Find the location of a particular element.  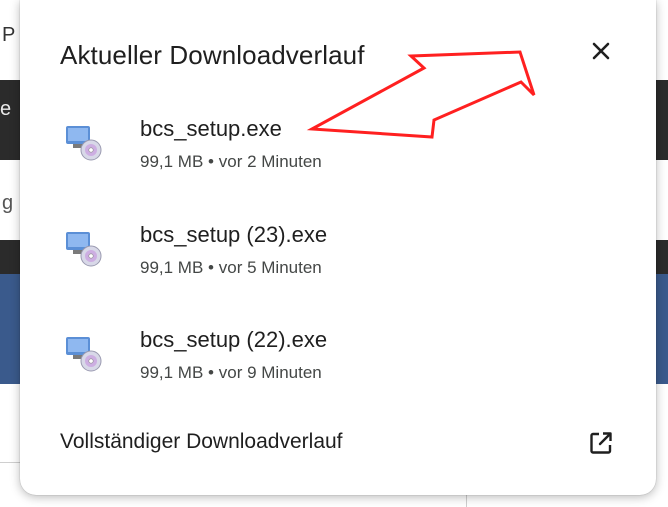

close-icon is located at coordinates (601, 51).